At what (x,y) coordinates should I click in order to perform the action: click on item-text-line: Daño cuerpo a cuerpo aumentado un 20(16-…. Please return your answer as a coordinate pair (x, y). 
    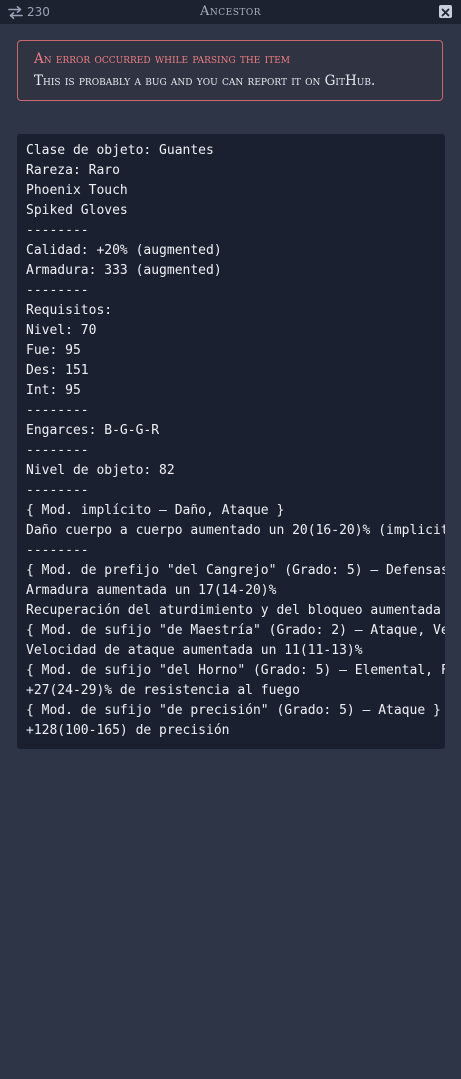
    Looking at the image, I should click on (235, 530).